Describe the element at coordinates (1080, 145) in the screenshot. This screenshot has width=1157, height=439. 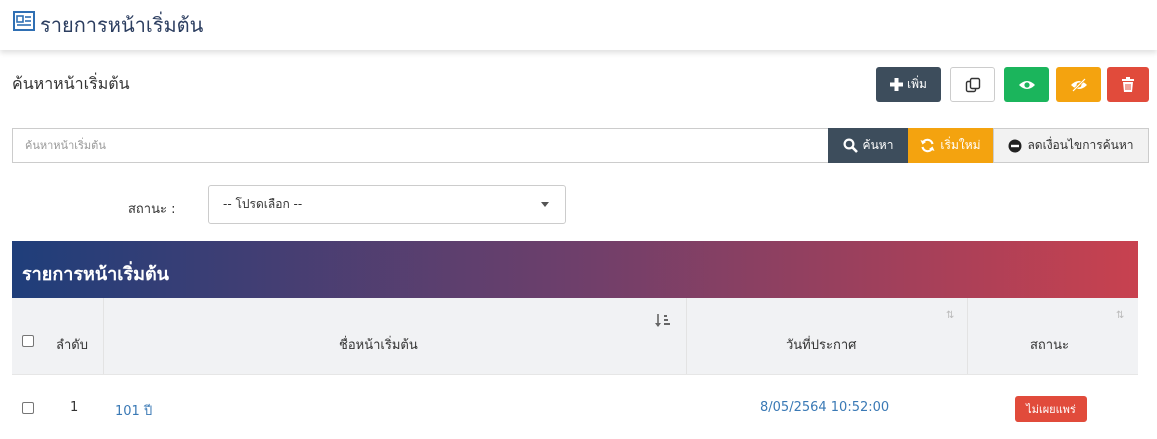
I see `reduce-filter-label: ลดเงื่อนไขการค้นหา` at that location.